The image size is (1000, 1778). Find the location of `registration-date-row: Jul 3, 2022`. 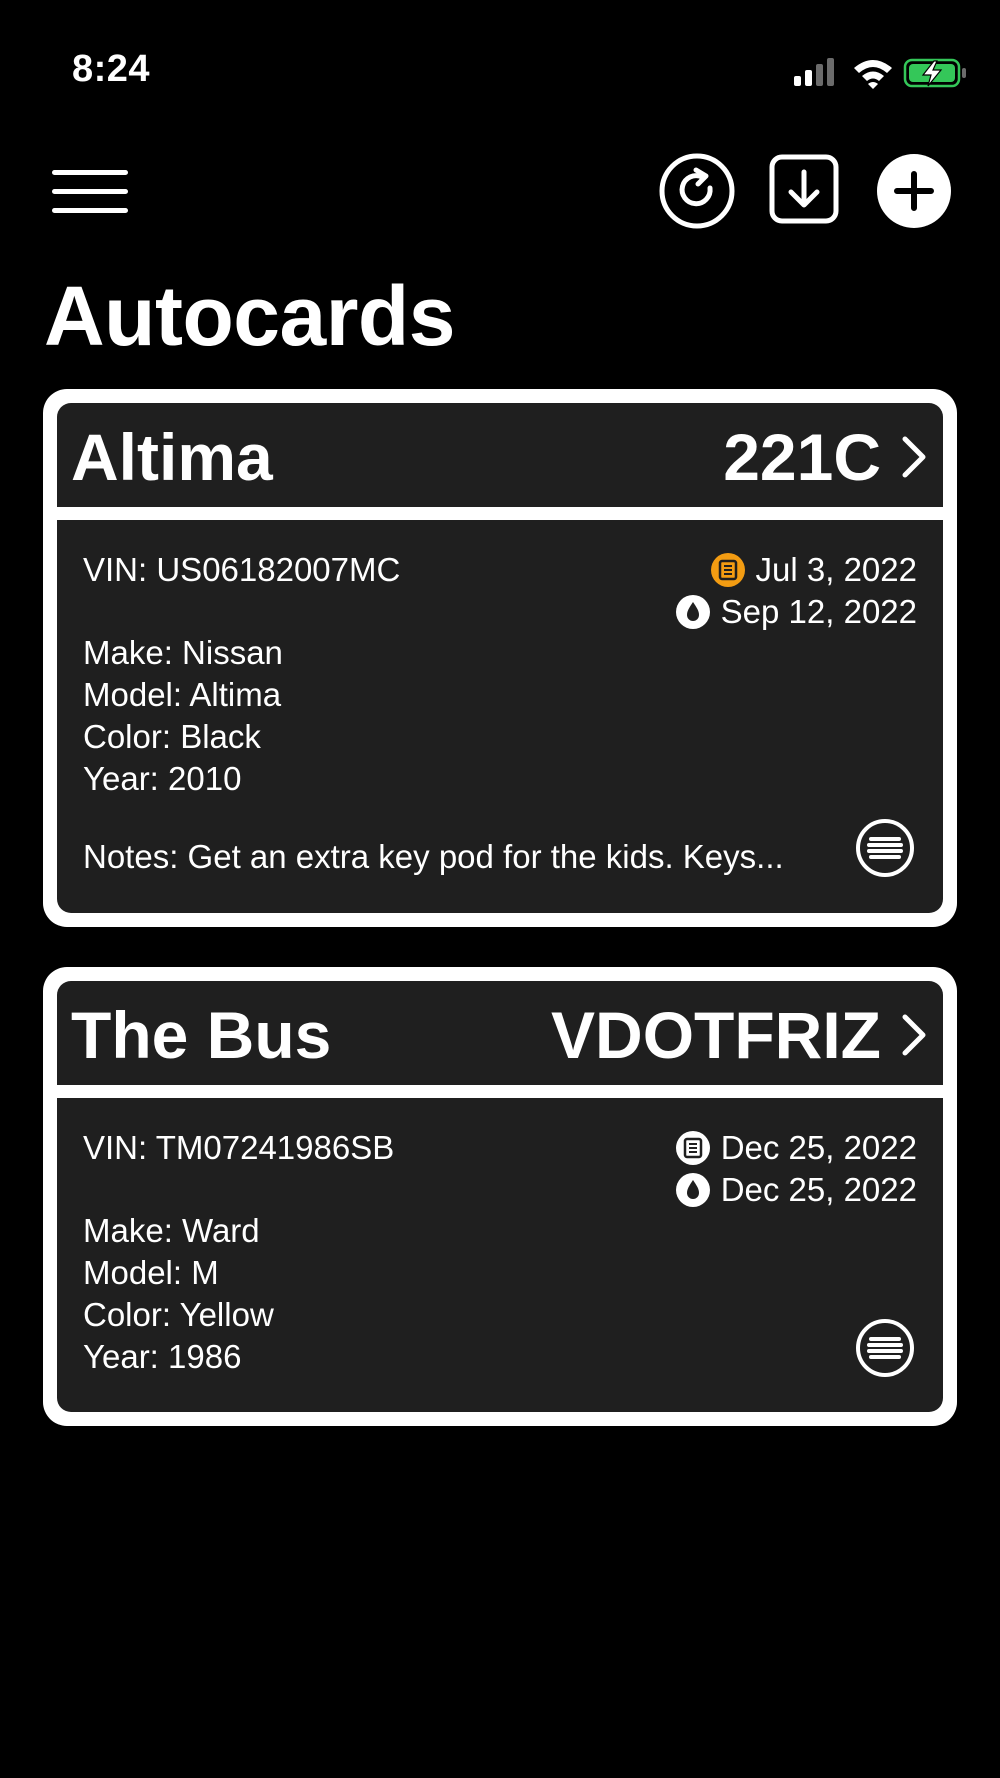

registration-date-row: Jul 3, 2022 is located at coordinates (813, 570).